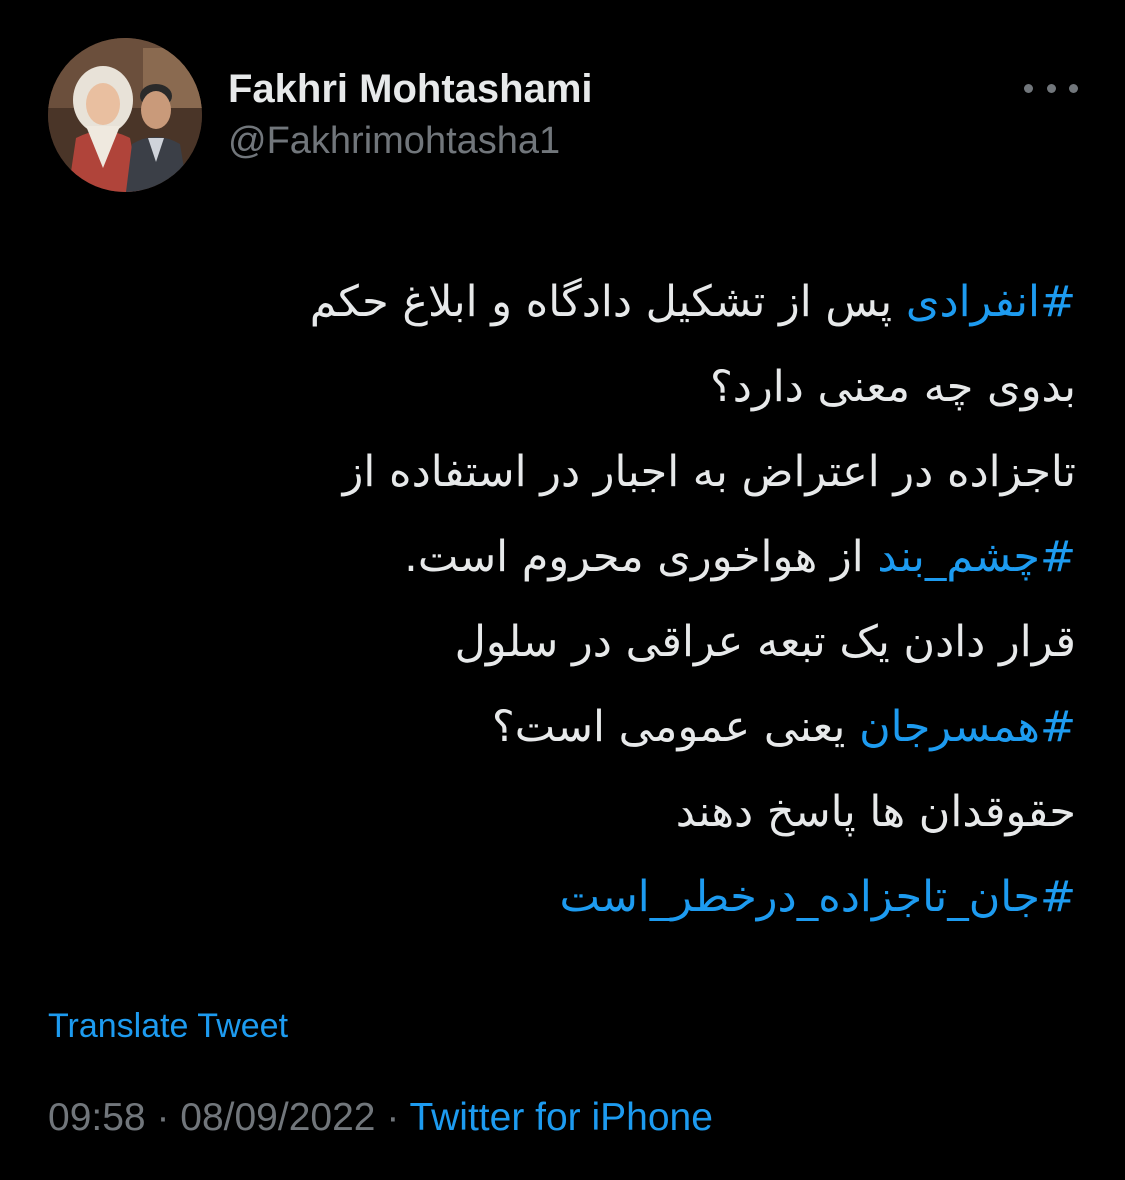 Image resolution: width=1125 pixels, height=1180 pixels. Describe the element at coordinates (641, 557) in the screenshot. I see `tweet-line-text: از هواخوری محروم است.` at that location.